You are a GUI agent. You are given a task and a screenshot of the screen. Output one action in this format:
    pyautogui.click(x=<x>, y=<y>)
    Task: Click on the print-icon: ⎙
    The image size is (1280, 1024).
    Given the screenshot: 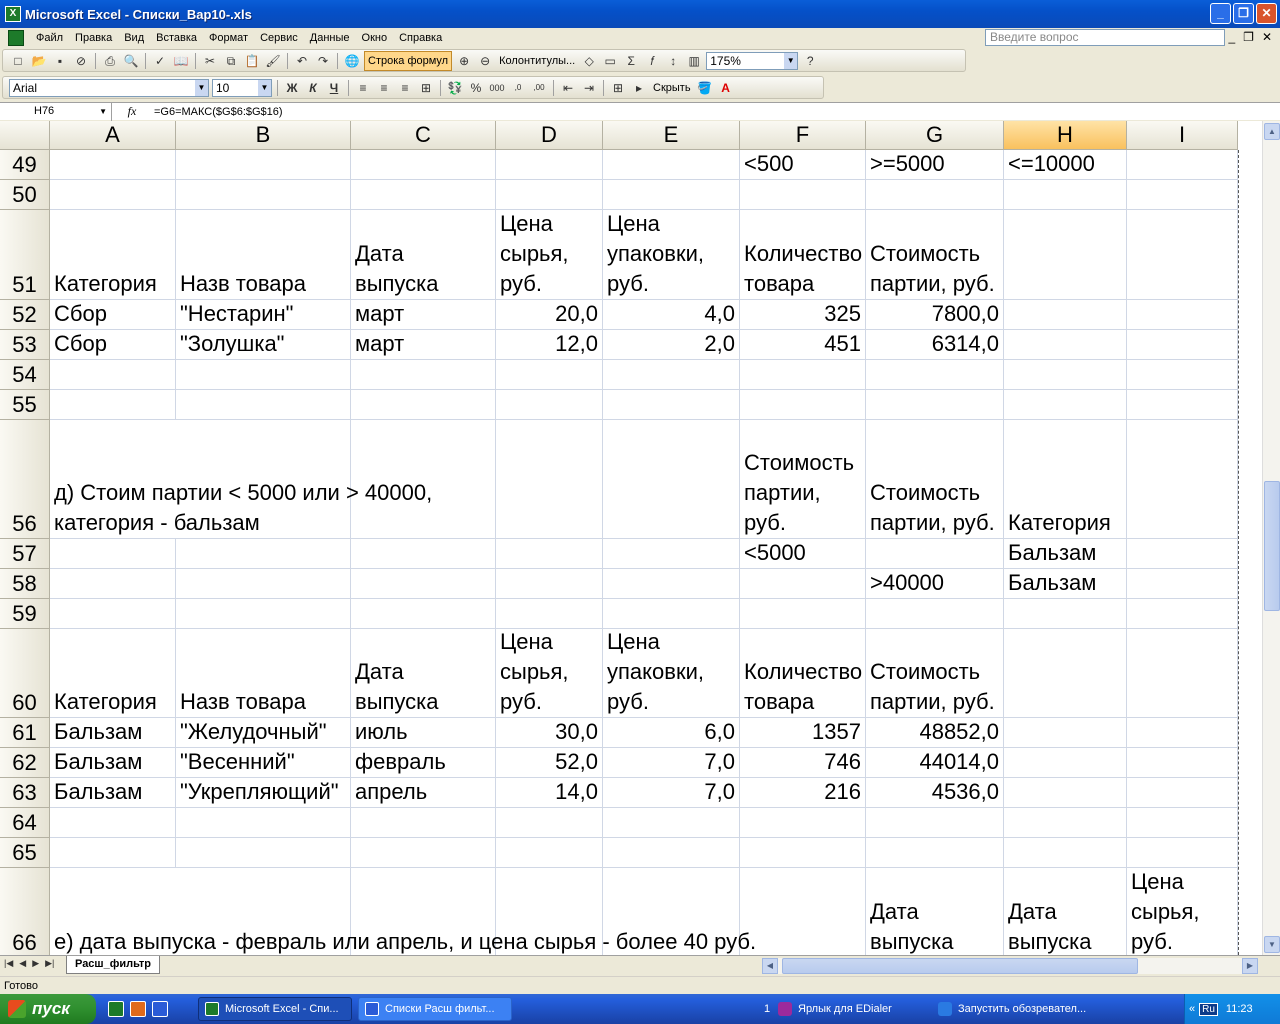 What is the action you would take?
    pyautogui.click(x=110, y=61)
    